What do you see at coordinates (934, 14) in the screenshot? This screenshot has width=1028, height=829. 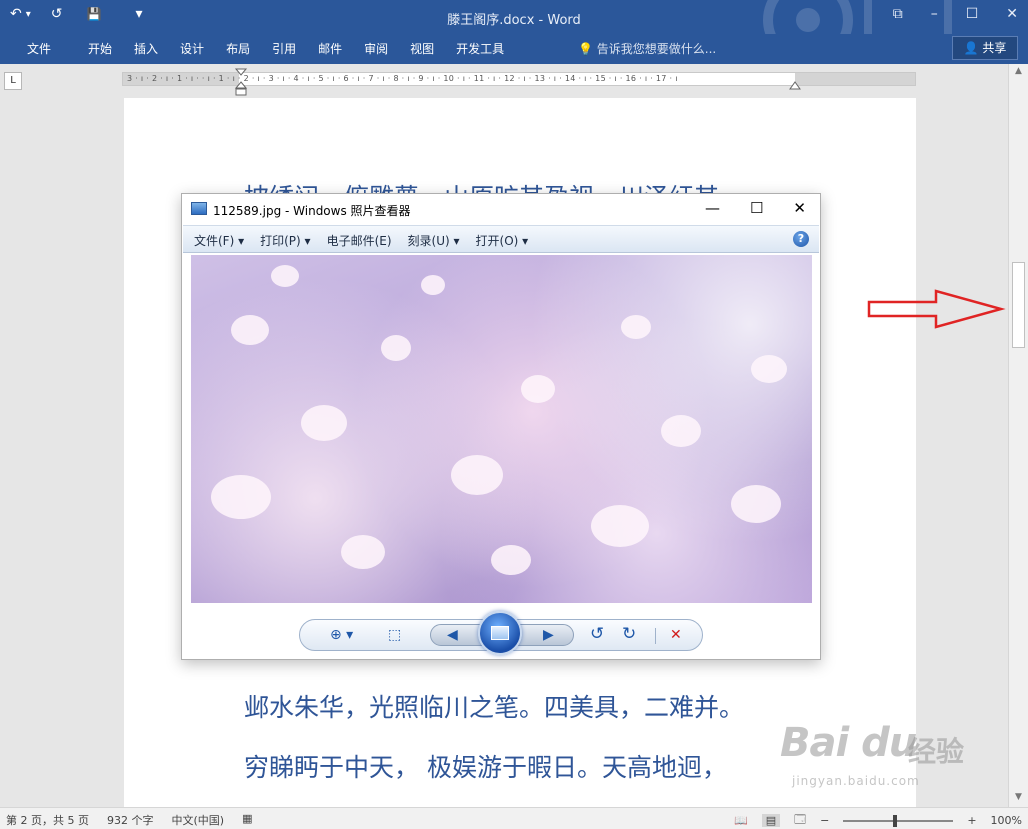 I see `minimize-icon: –` at bounding box center [934, 14].